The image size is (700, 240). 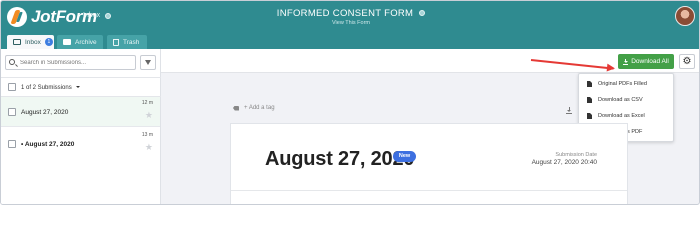 What do you see at coordinates (80, 144) in the screenshot?
I see `submission-row: • August 27, 2020 13 m ★` at bounding box center [80, 144].